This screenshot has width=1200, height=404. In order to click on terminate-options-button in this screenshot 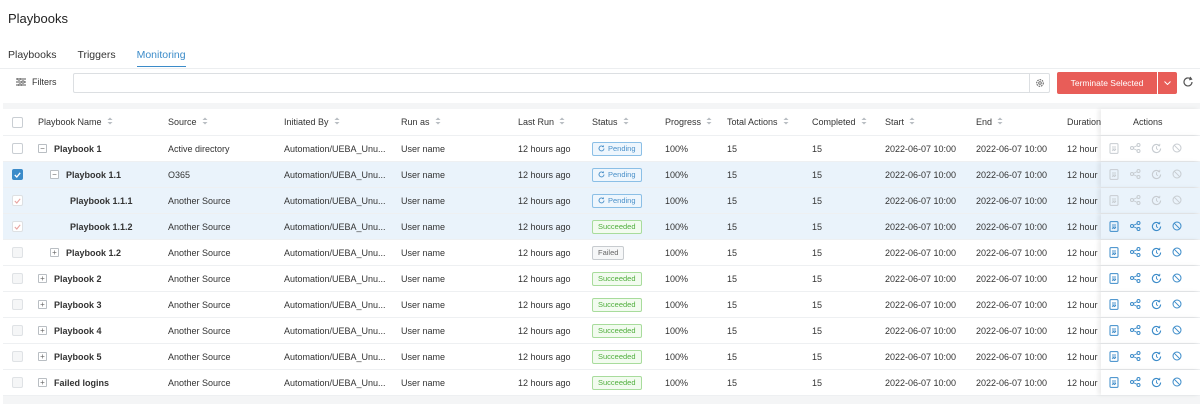, I will do `click(1167, 83)`.